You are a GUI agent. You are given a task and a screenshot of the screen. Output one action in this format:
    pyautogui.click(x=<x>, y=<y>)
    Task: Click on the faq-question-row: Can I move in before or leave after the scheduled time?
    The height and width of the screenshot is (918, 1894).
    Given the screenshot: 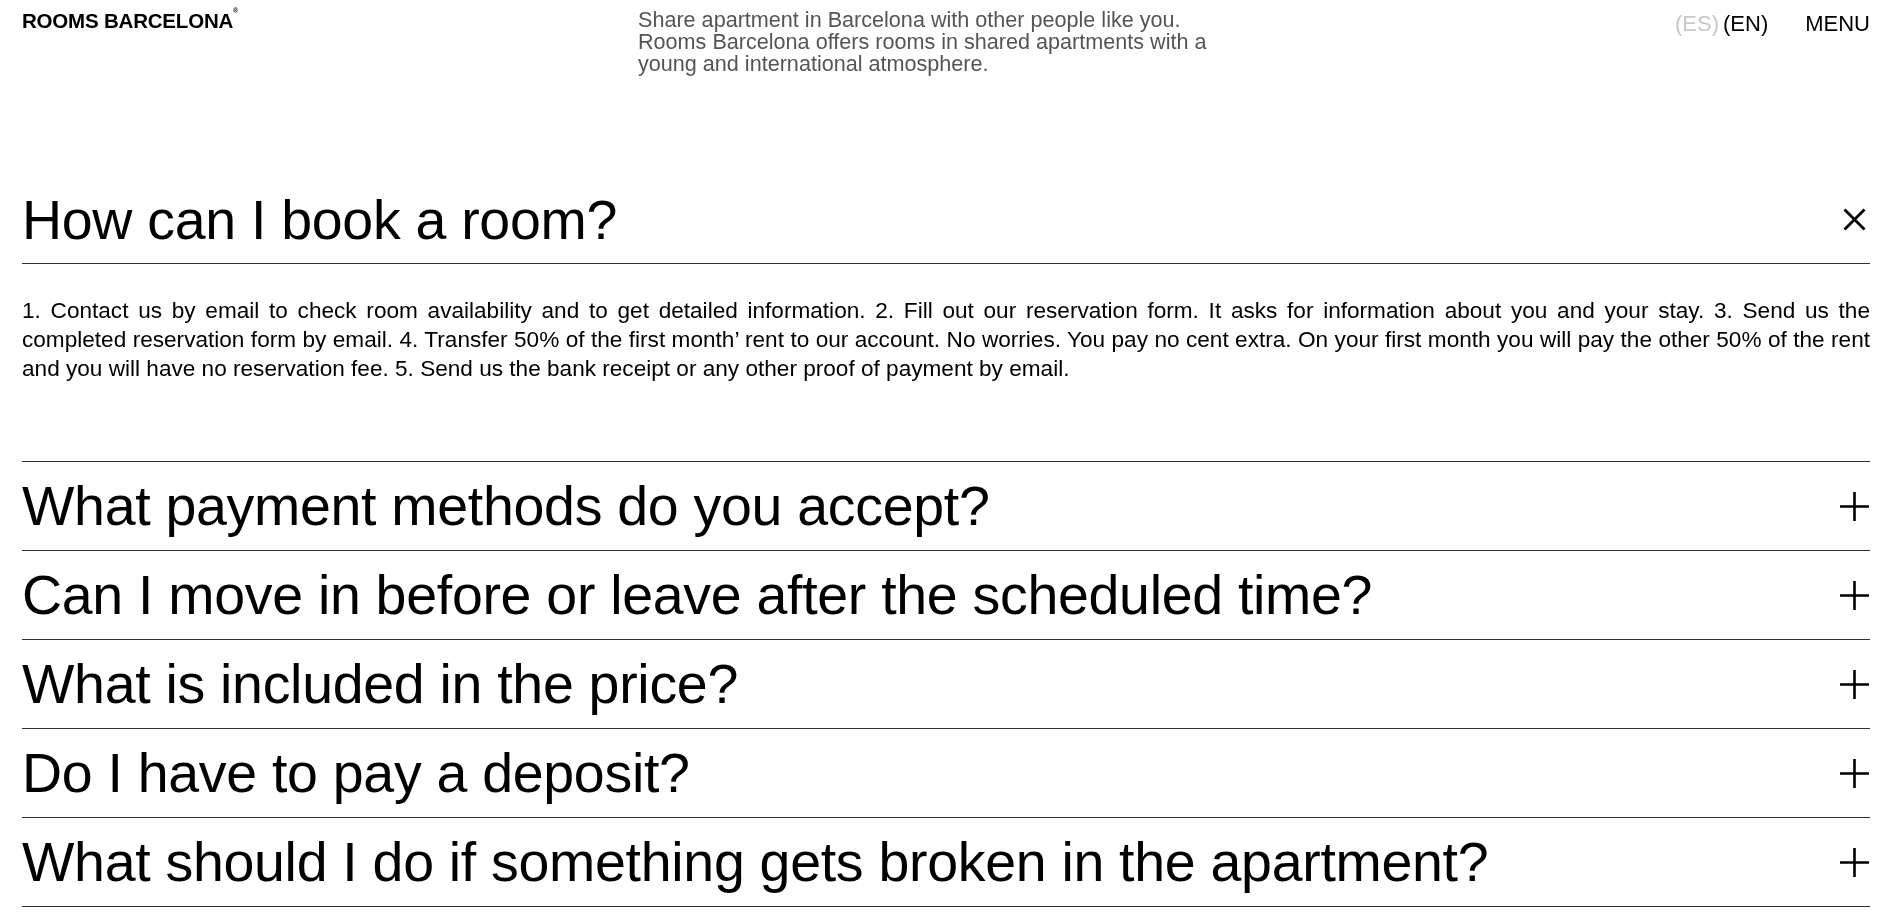 What is the action you would take?
    pyautogui.click(x=946, y=595)
    